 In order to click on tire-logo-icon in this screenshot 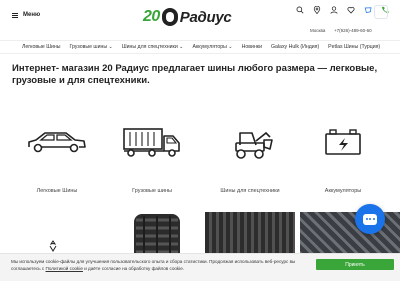, I will do `click(169, 17)`.